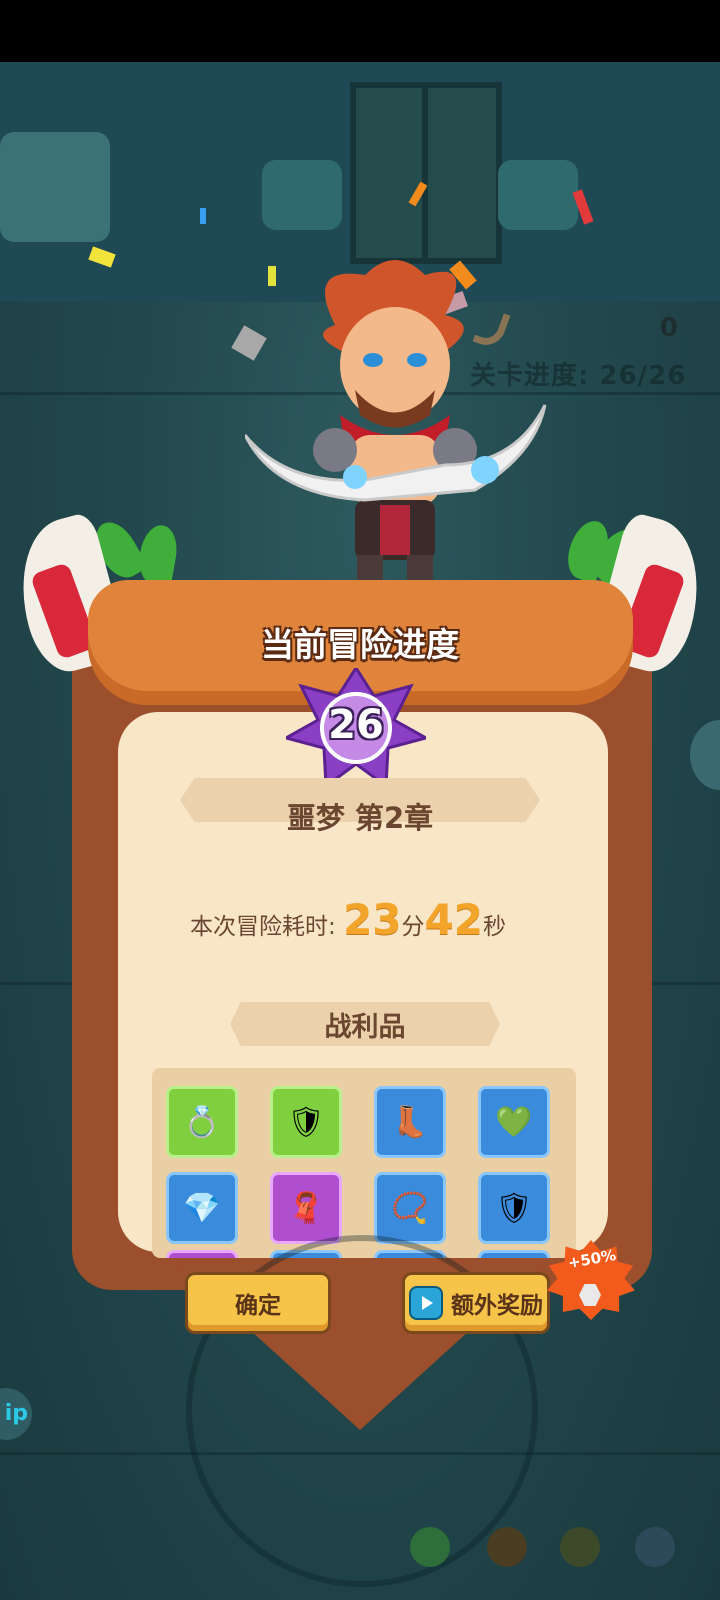 This screenshot has height=1600, width=720. What do you see at coordinates (202, 1208) in the screenshot?
I see `blue-crystal-icon: 💎` at bounding box center [202, 1208].